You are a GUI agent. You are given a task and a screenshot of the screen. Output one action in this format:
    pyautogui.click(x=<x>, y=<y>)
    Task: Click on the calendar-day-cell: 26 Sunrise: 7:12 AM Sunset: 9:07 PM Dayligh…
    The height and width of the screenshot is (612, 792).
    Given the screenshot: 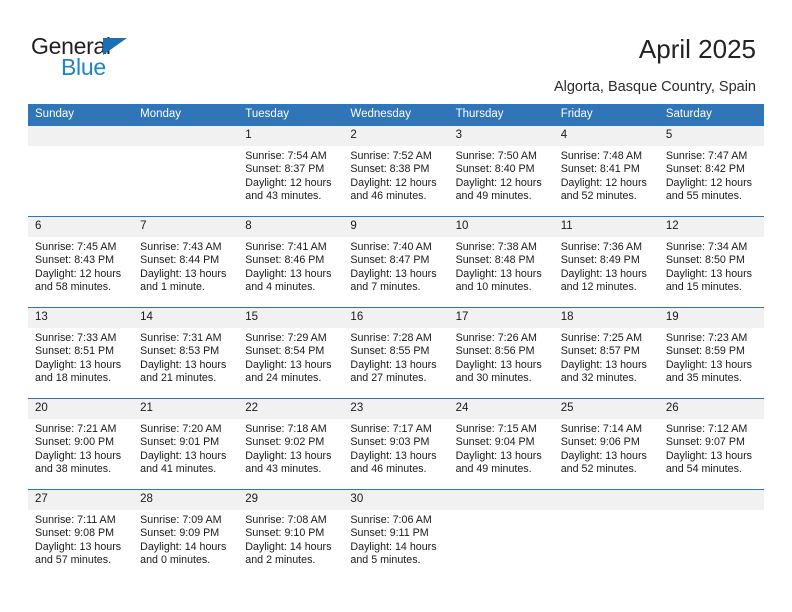 What is the action you would take?
    pyautogui.click(x=711, y=444)
    